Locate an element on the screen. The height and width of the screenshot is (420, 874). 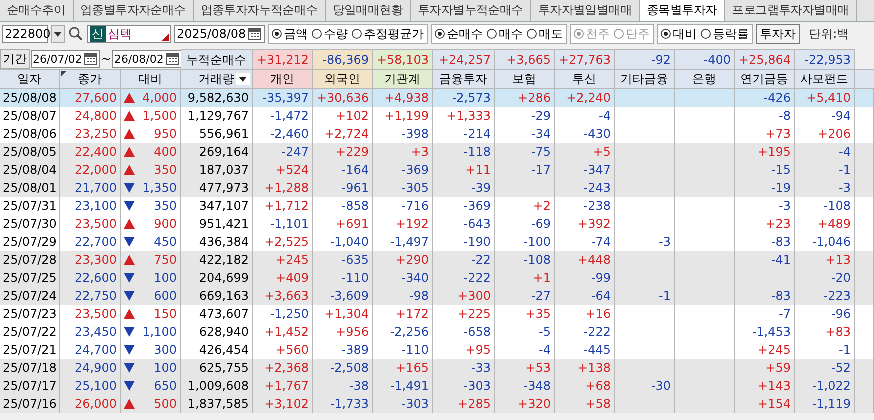
net-buy-cell: +58 is located at coordinates (585, 404).